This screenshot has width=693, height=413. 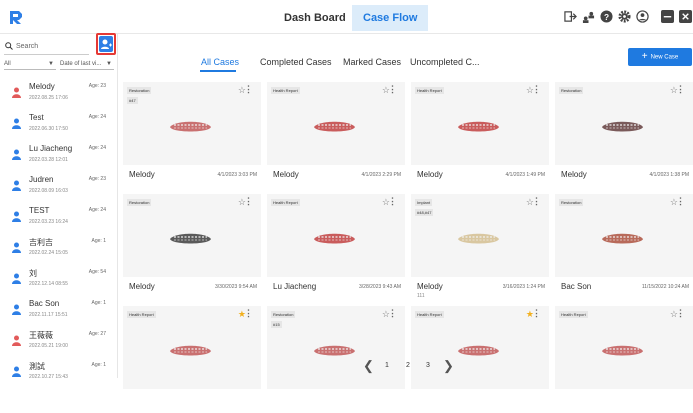 What do you see at coordinates (387, 365) in the screenshot?
I see `page-1: 1` at bounding box center [387, 365].